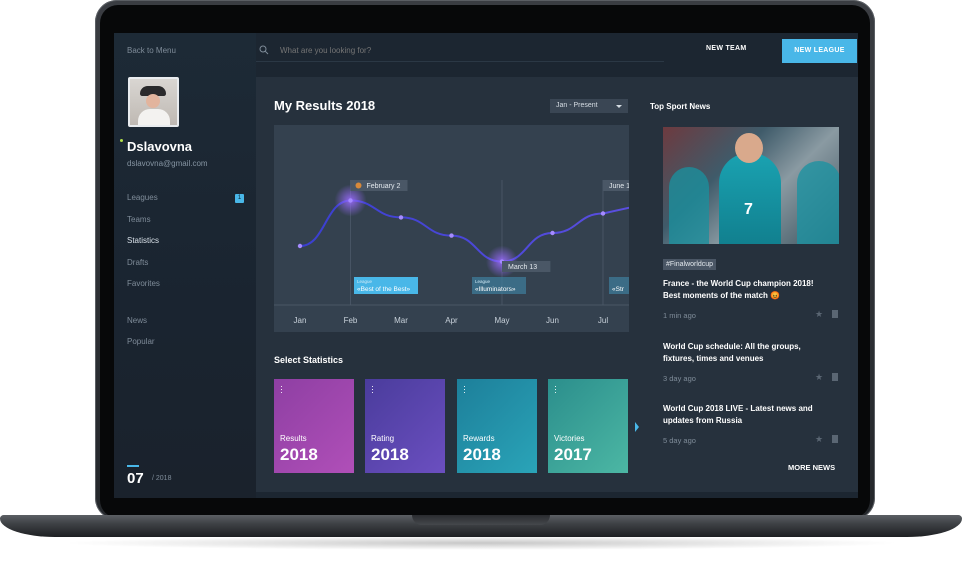 This screenshot has height=561, width=962. I want to click on new-league-button: NEW LEAGUE, so click(819, 51).